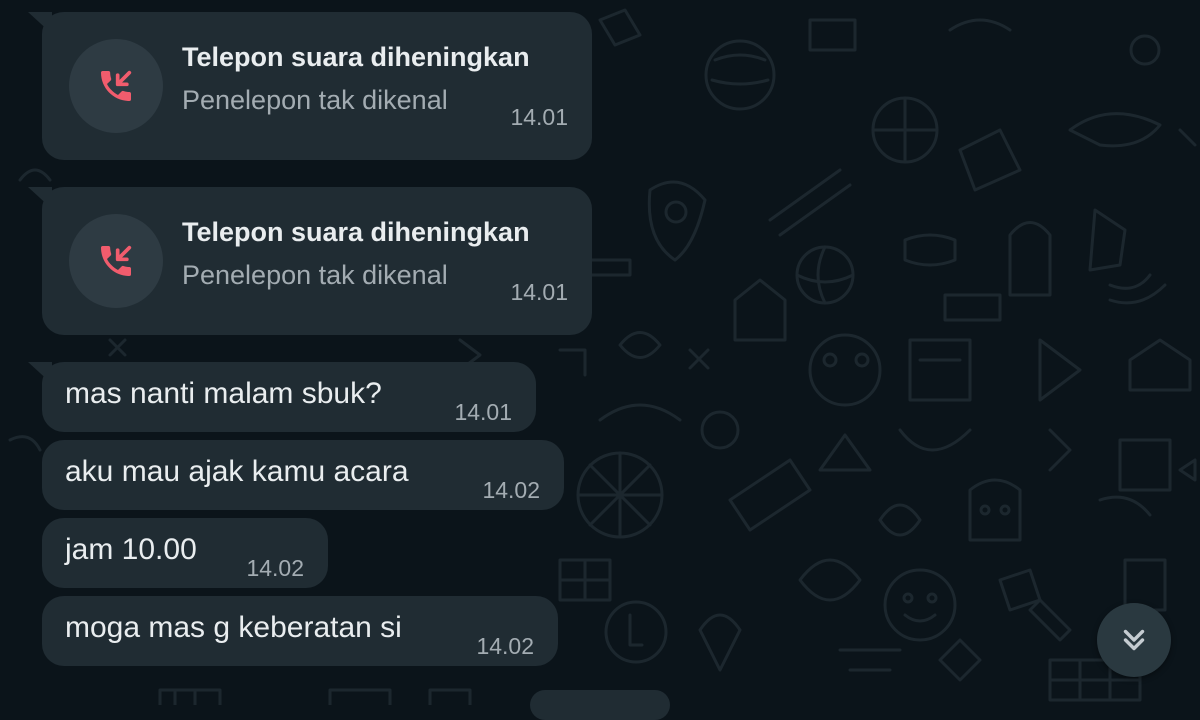 The image size is (1200, 720). I want to click on double-chevron-down-icon, so click(1134, 640).